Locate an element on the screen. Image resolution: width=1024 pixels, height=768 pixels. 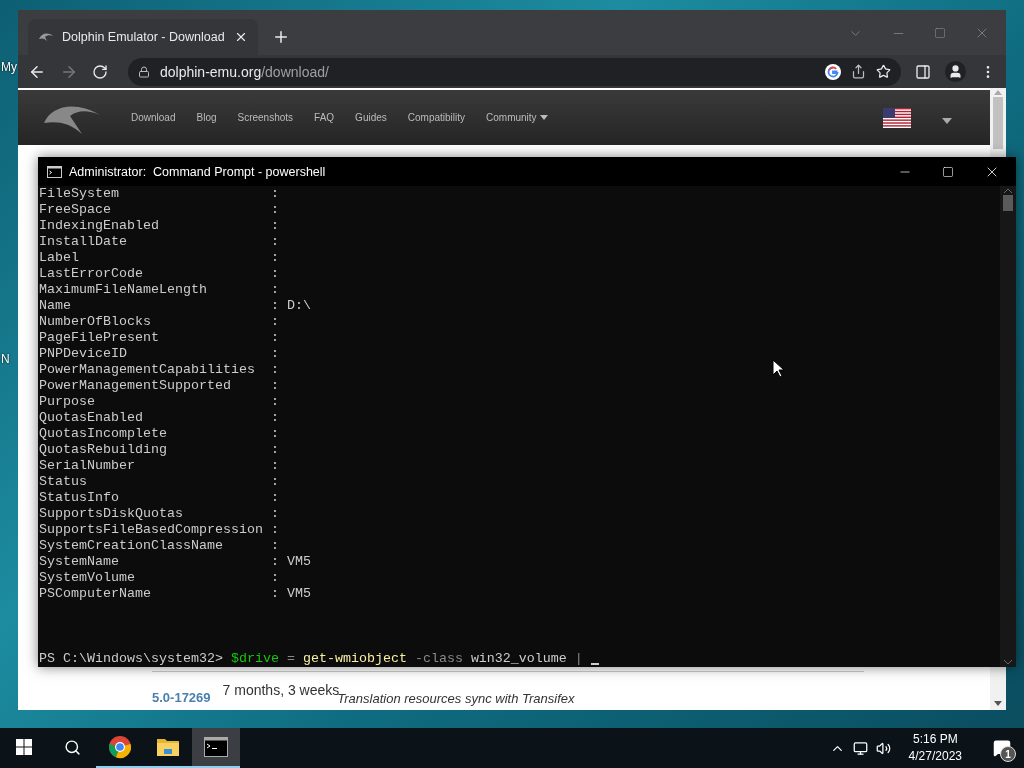
notification-count: 1 is located at coordinates (1008, 754).